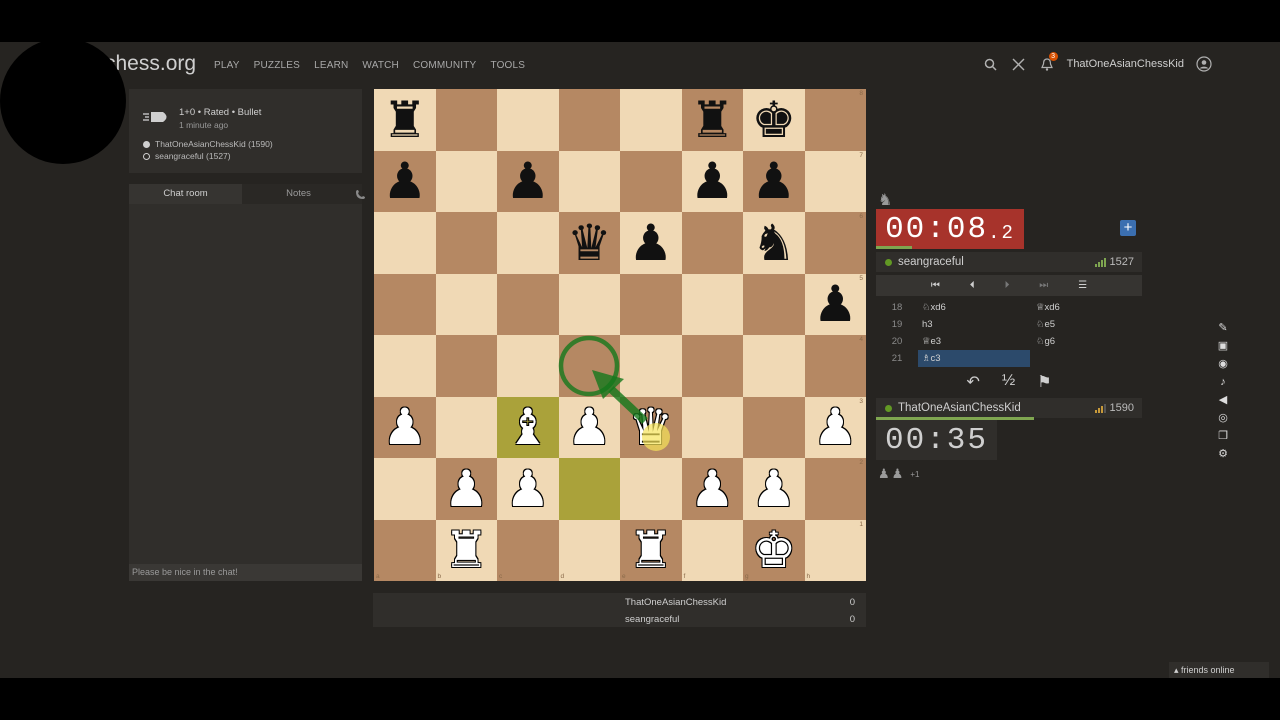 The width and height of the screenshot is (1280, 720). I want to click on user-menu-name: ThatOneAsianChessKid, so click(1125, 64).